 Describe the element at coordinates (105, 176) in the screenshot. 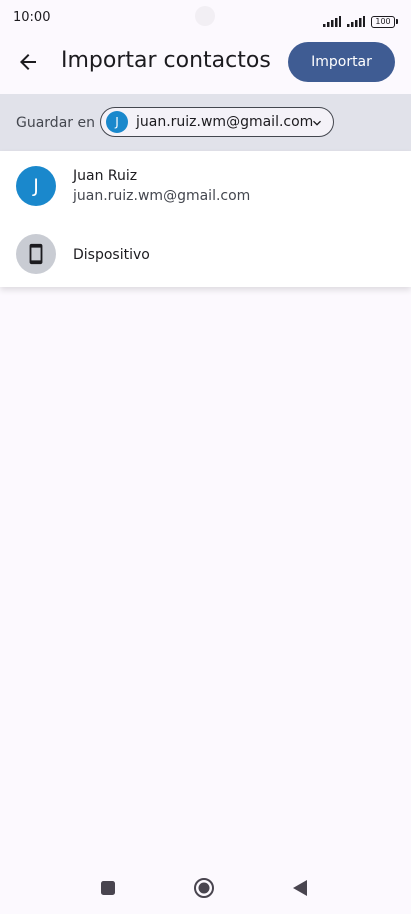

I see `account-name: Juan Ruiz` at that location.